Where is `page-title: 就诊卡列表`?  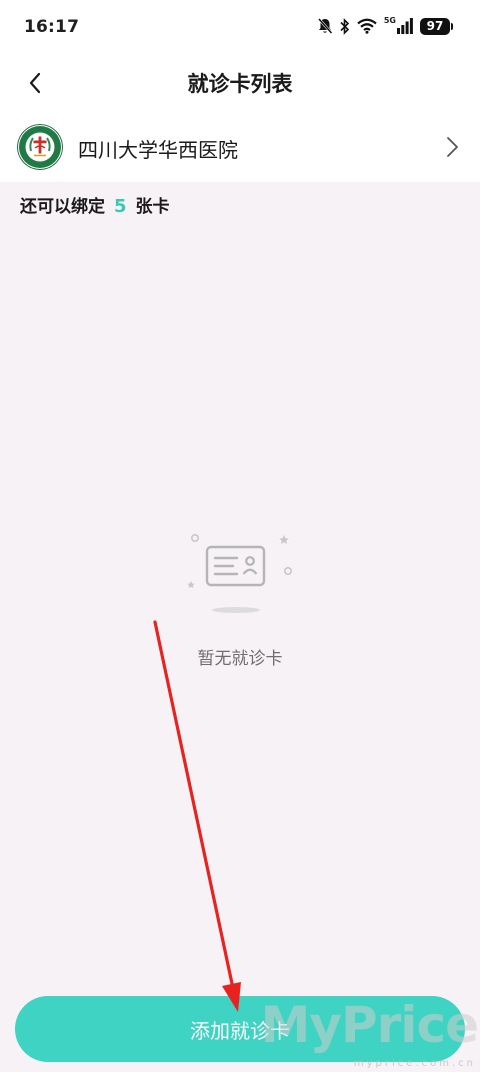 page-title: 就诊卡列表 is located at coordinates (240, 84).